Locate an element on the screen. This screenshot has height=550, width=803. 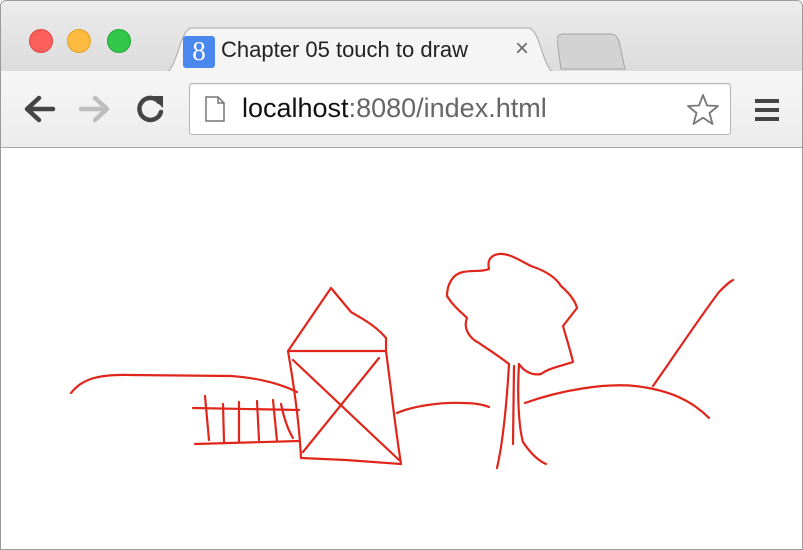
arrow-right-icon is located at coordinates (94, 109).